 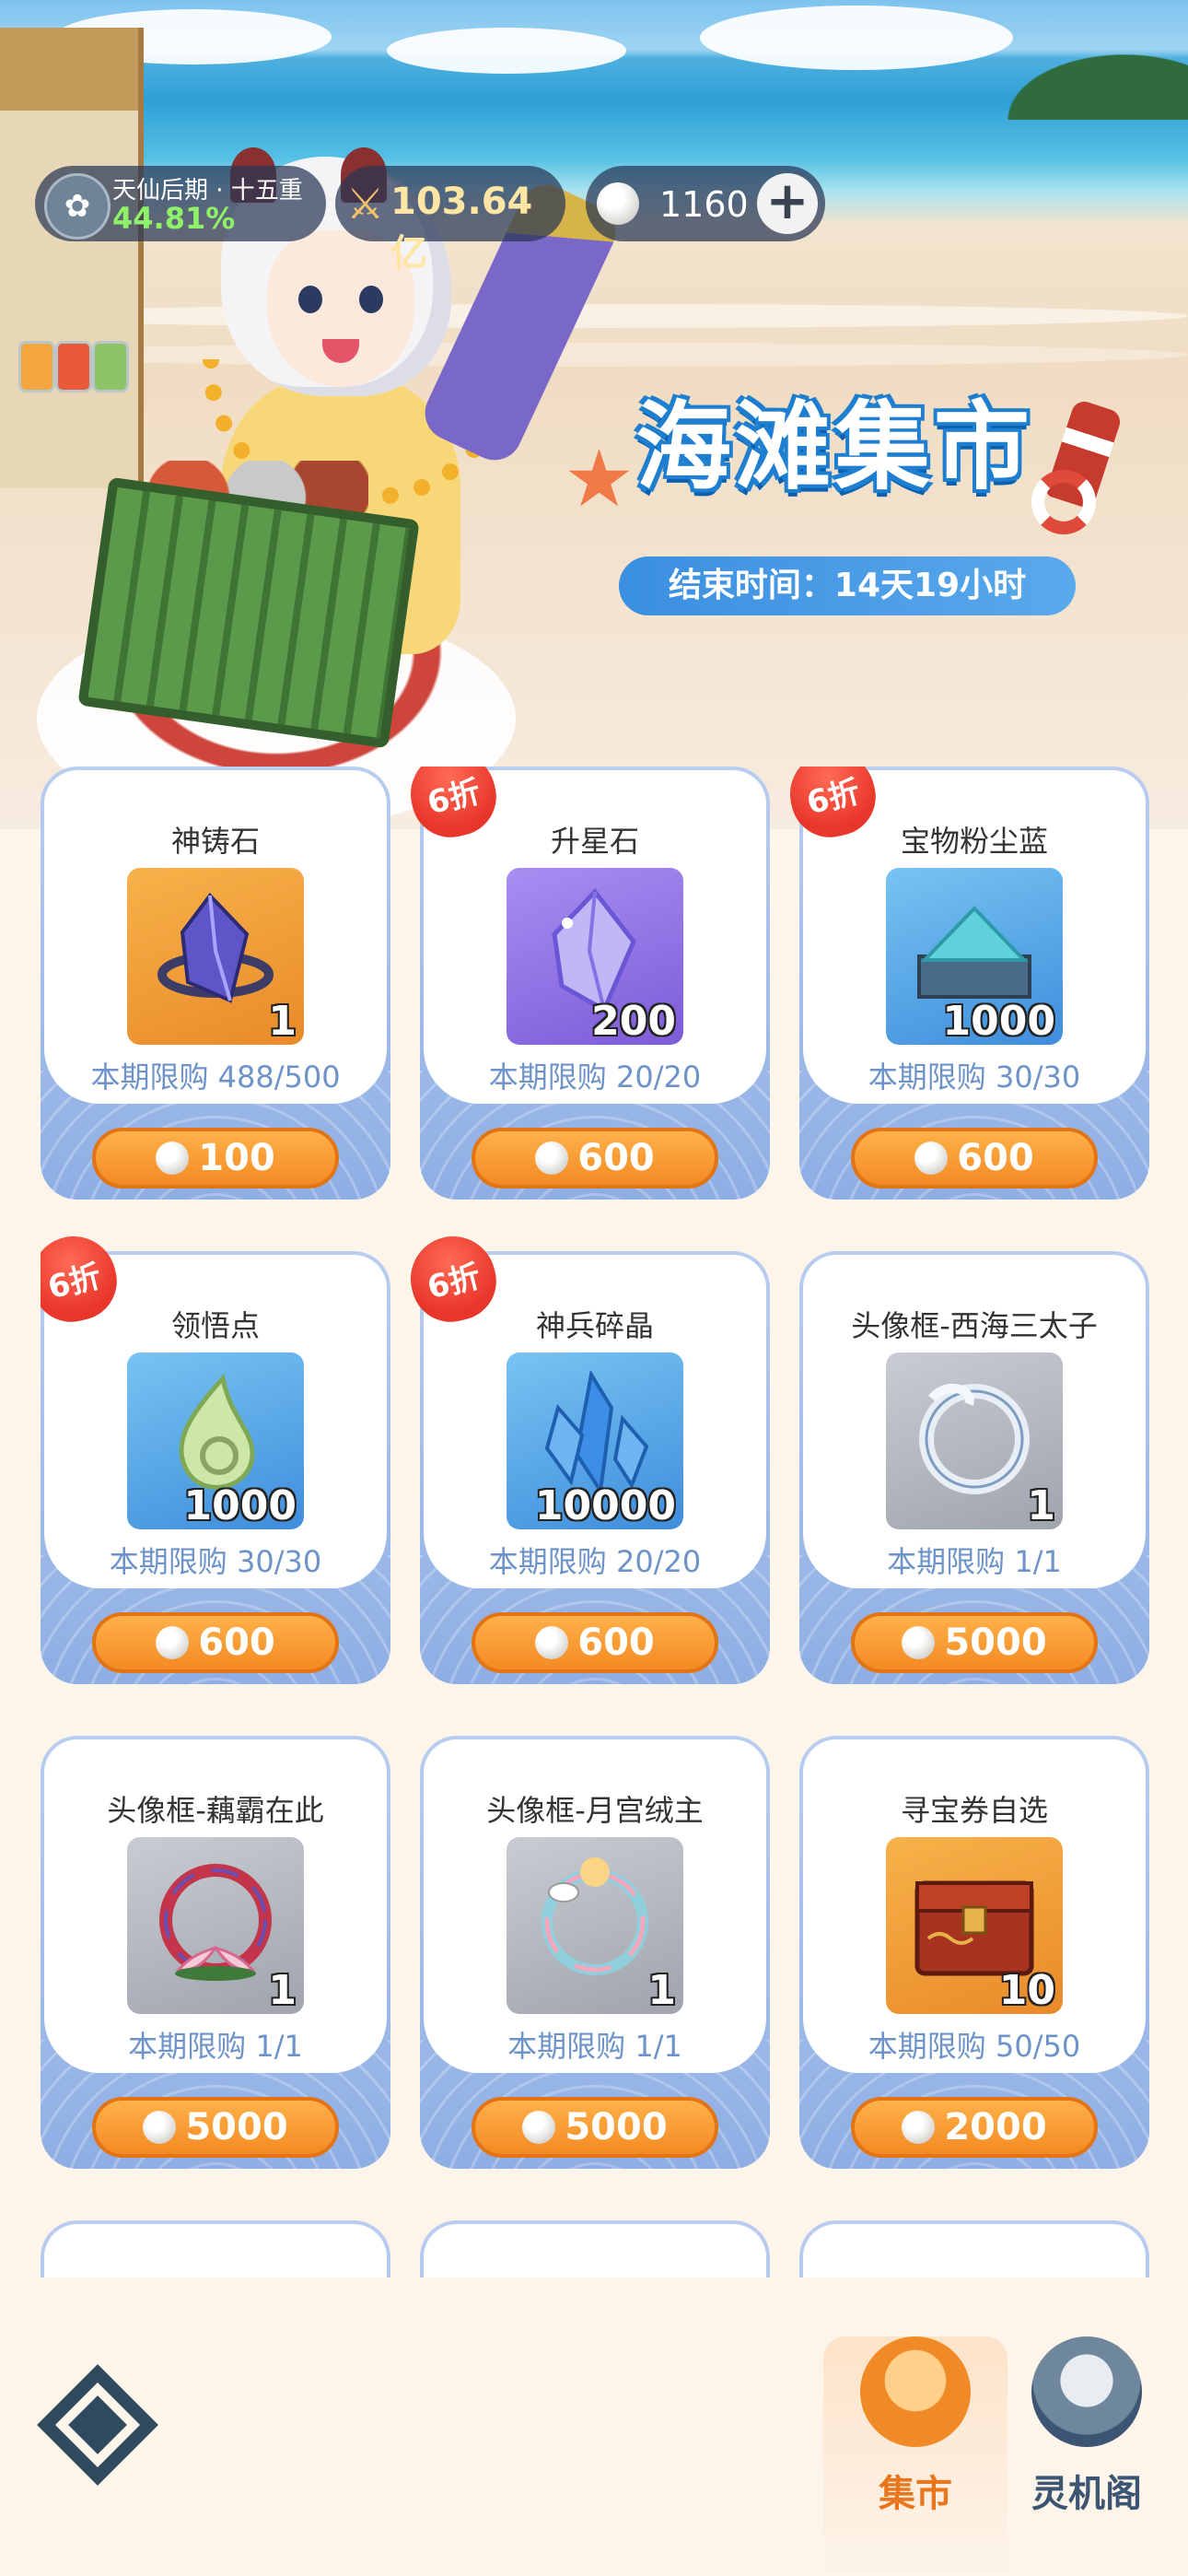 I want to click on item-name: 头像框-月宫绒主, so click(x=595, y=1810).